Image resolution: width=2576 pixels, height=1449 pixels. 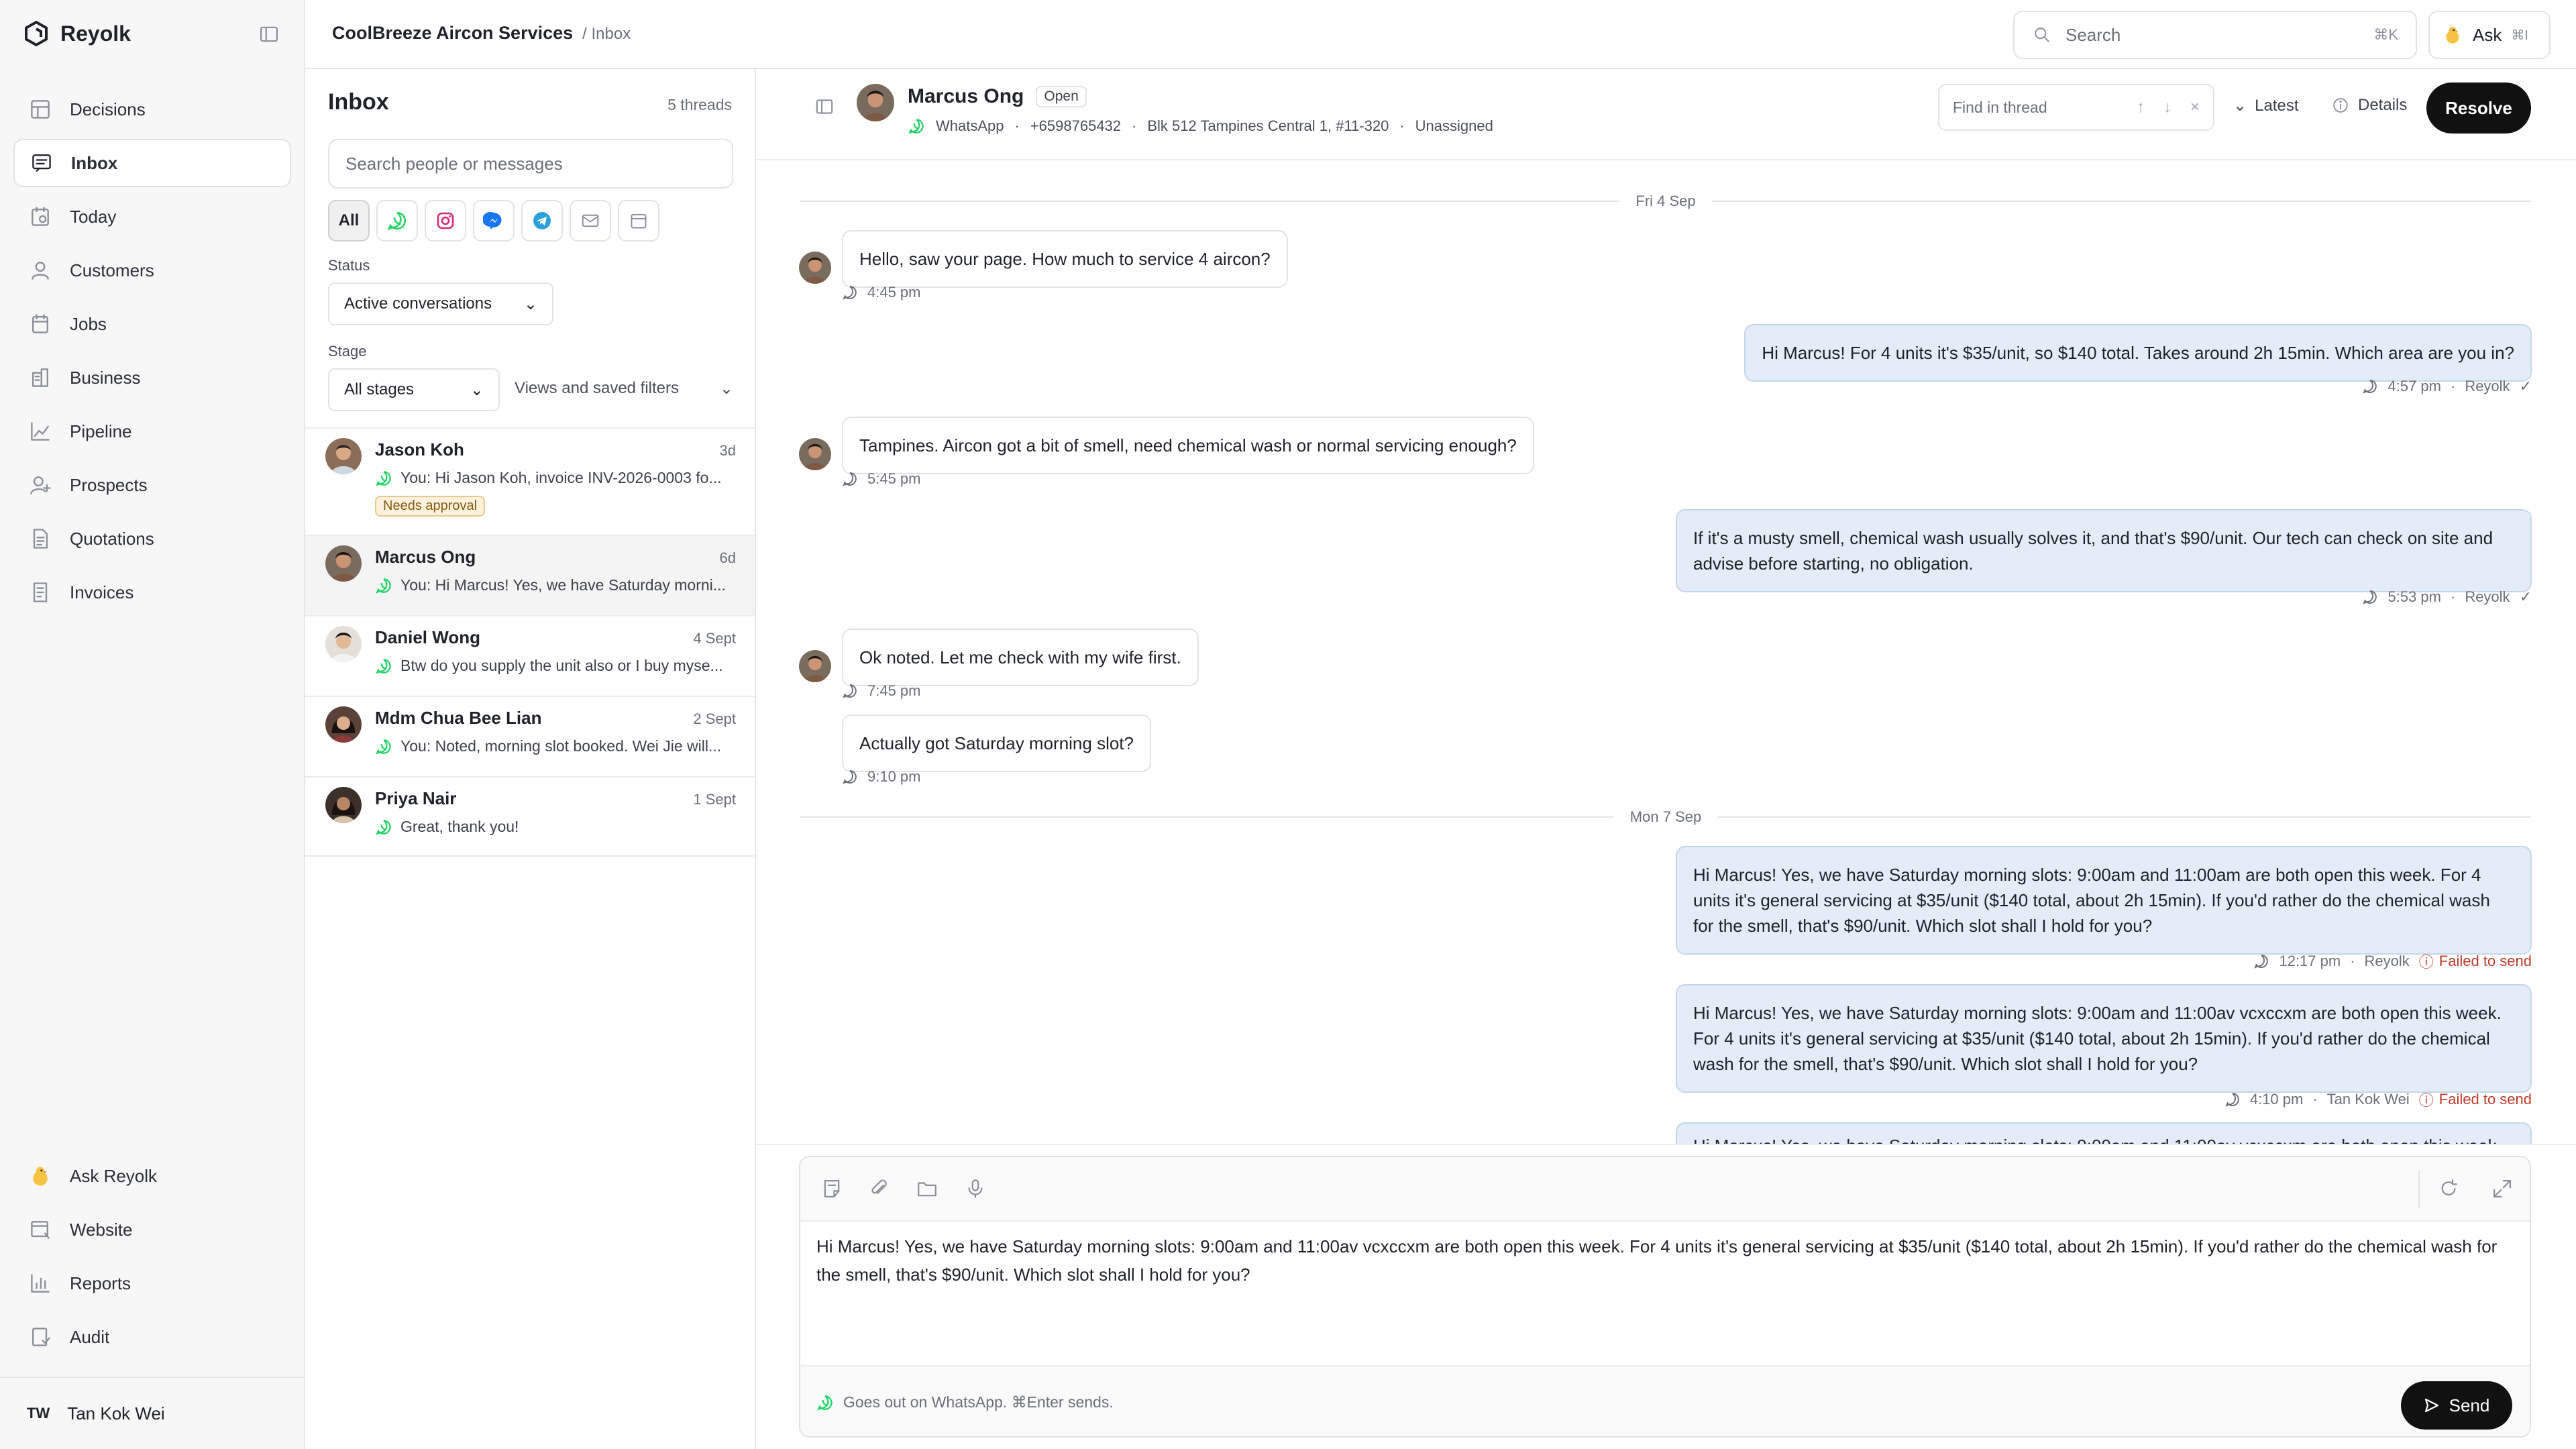 What do you see at coordinates (419, 449) in the screenshot?
I see `thread-name: Jason Koh` at bounding box center [419, 449].